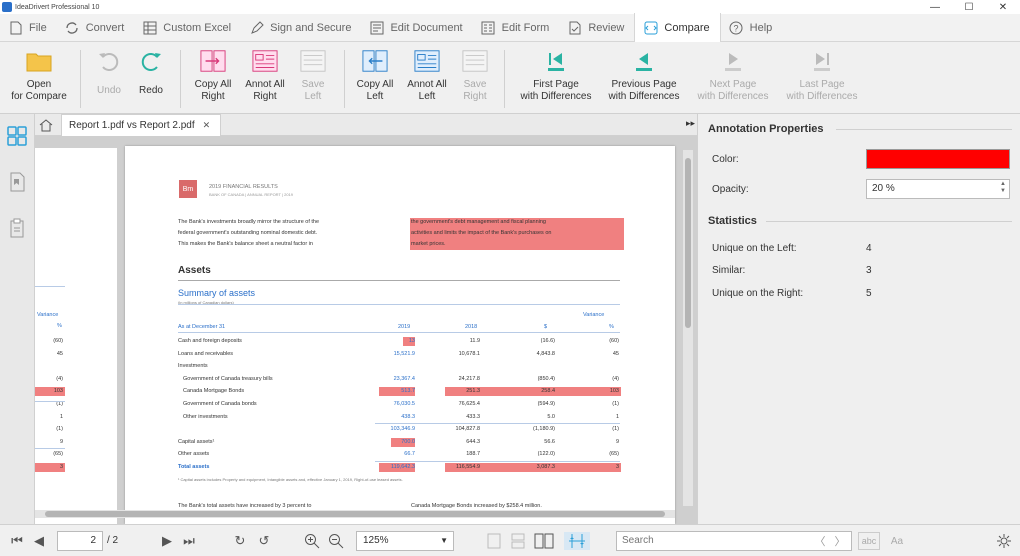 The image size is (1020, 556). What do you see at coordinates (416, 28) in the screenshot?
I see `menu-edit-document: Edit Document` at bounding box center [416, 28].